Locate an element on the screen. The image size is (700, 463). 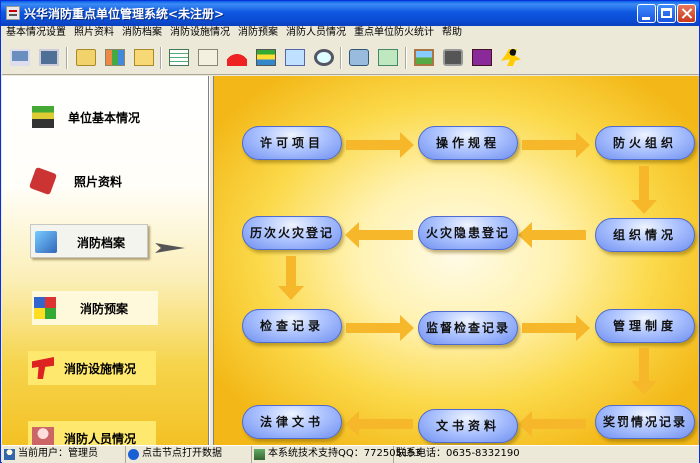
folder-color-icon is located at coordinates (115, 58).